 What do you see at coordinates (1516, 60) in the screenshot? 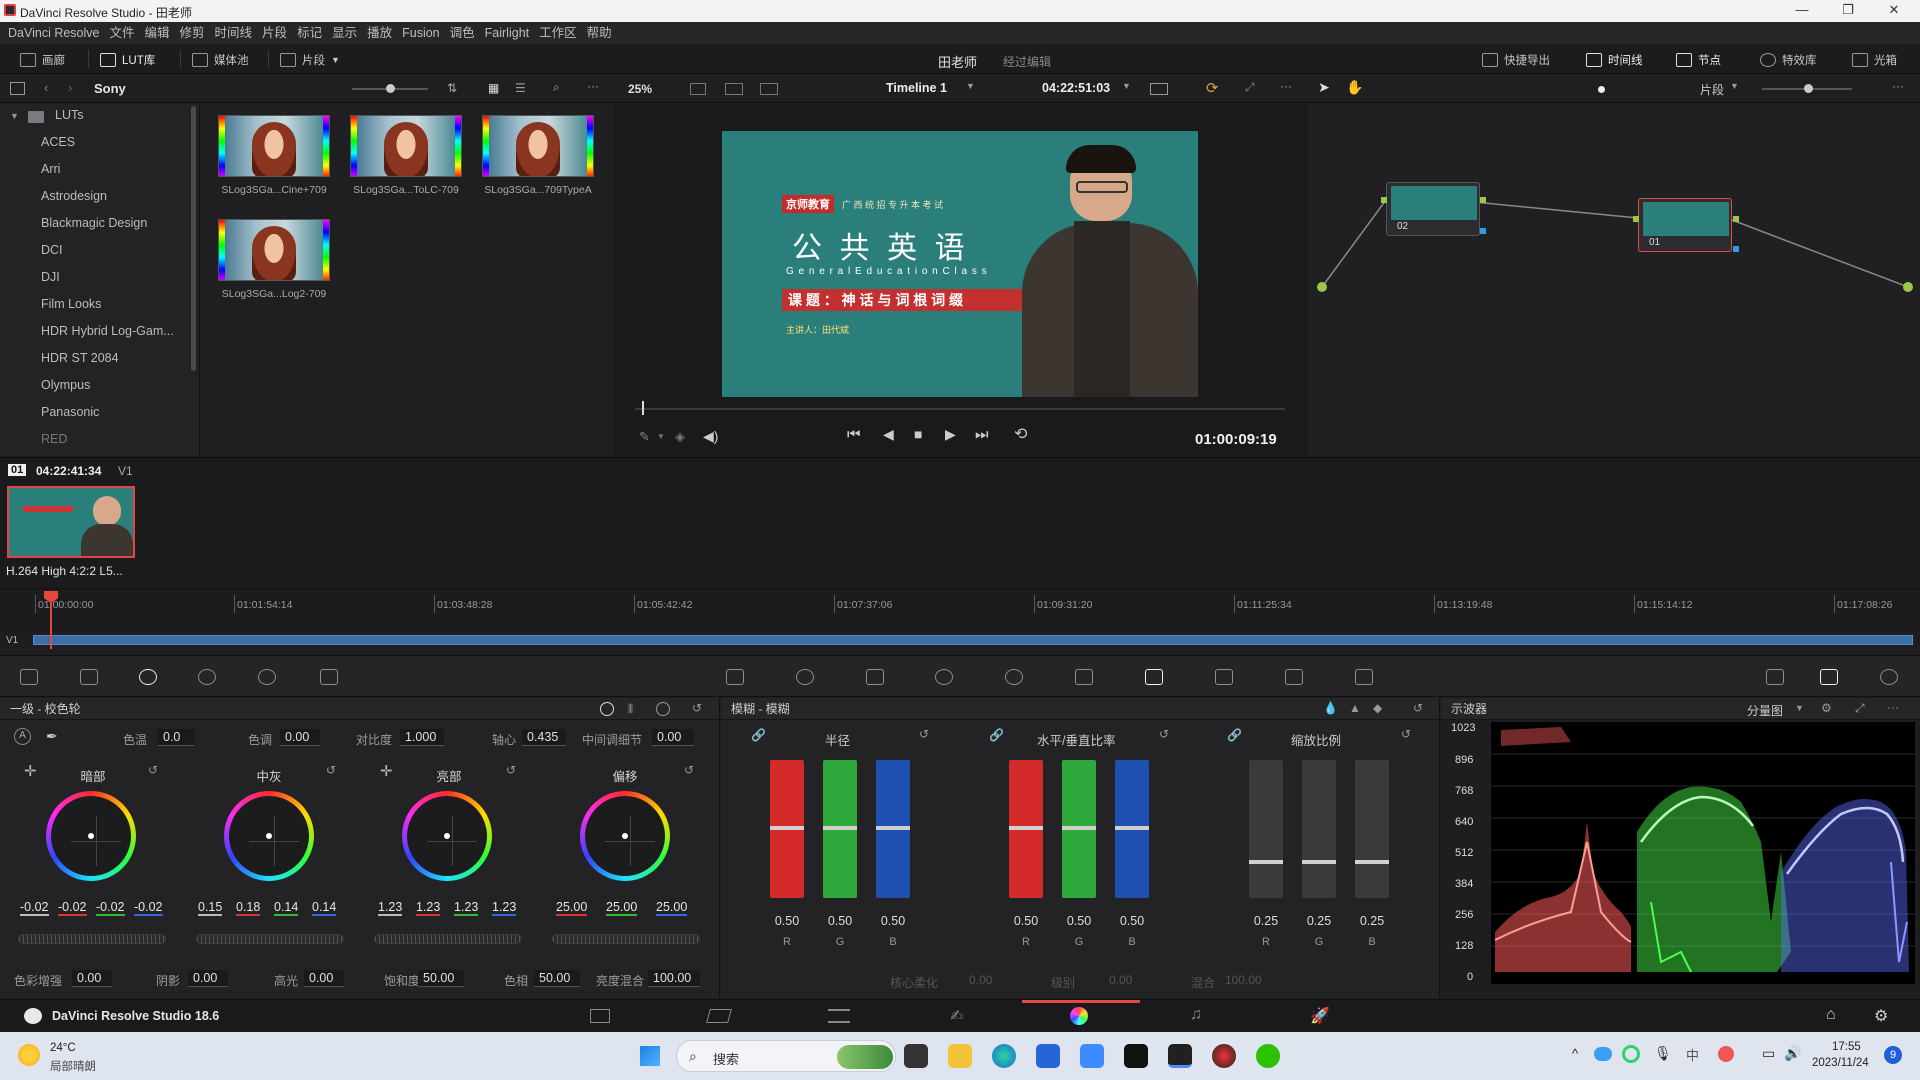
I see `quick-export-button: 快捷导出` at bounding box center [1516, 60].